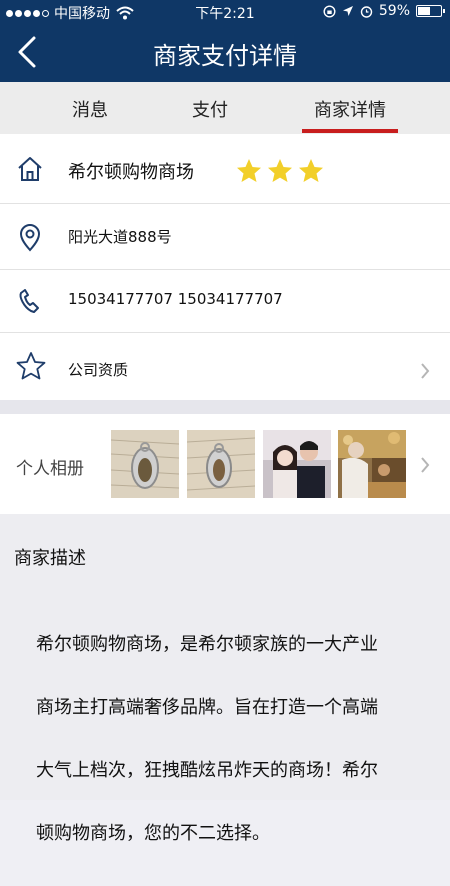  I want to click on description-line-4: 顿购物商场，您的不二选择。, so click(153, 833).